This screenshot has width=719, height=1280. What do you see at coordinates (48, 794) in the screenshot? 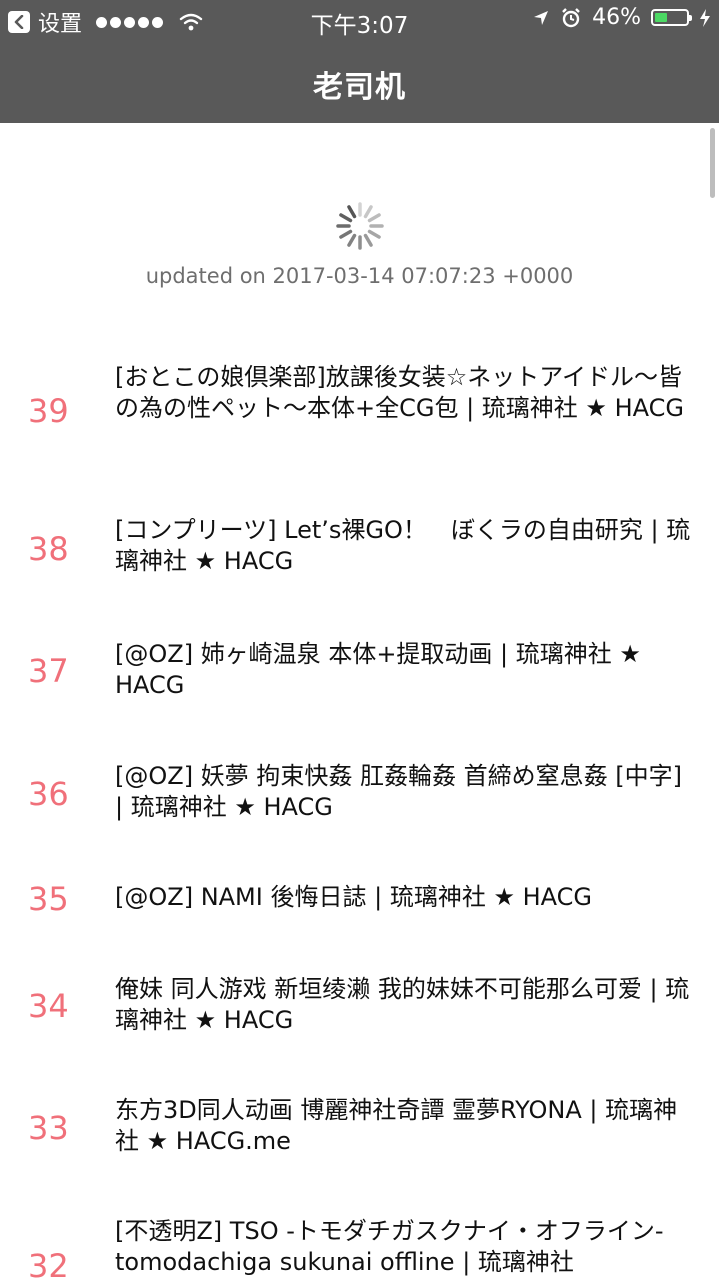
I see `item-rank: 36` at bounding box center [48, 794].